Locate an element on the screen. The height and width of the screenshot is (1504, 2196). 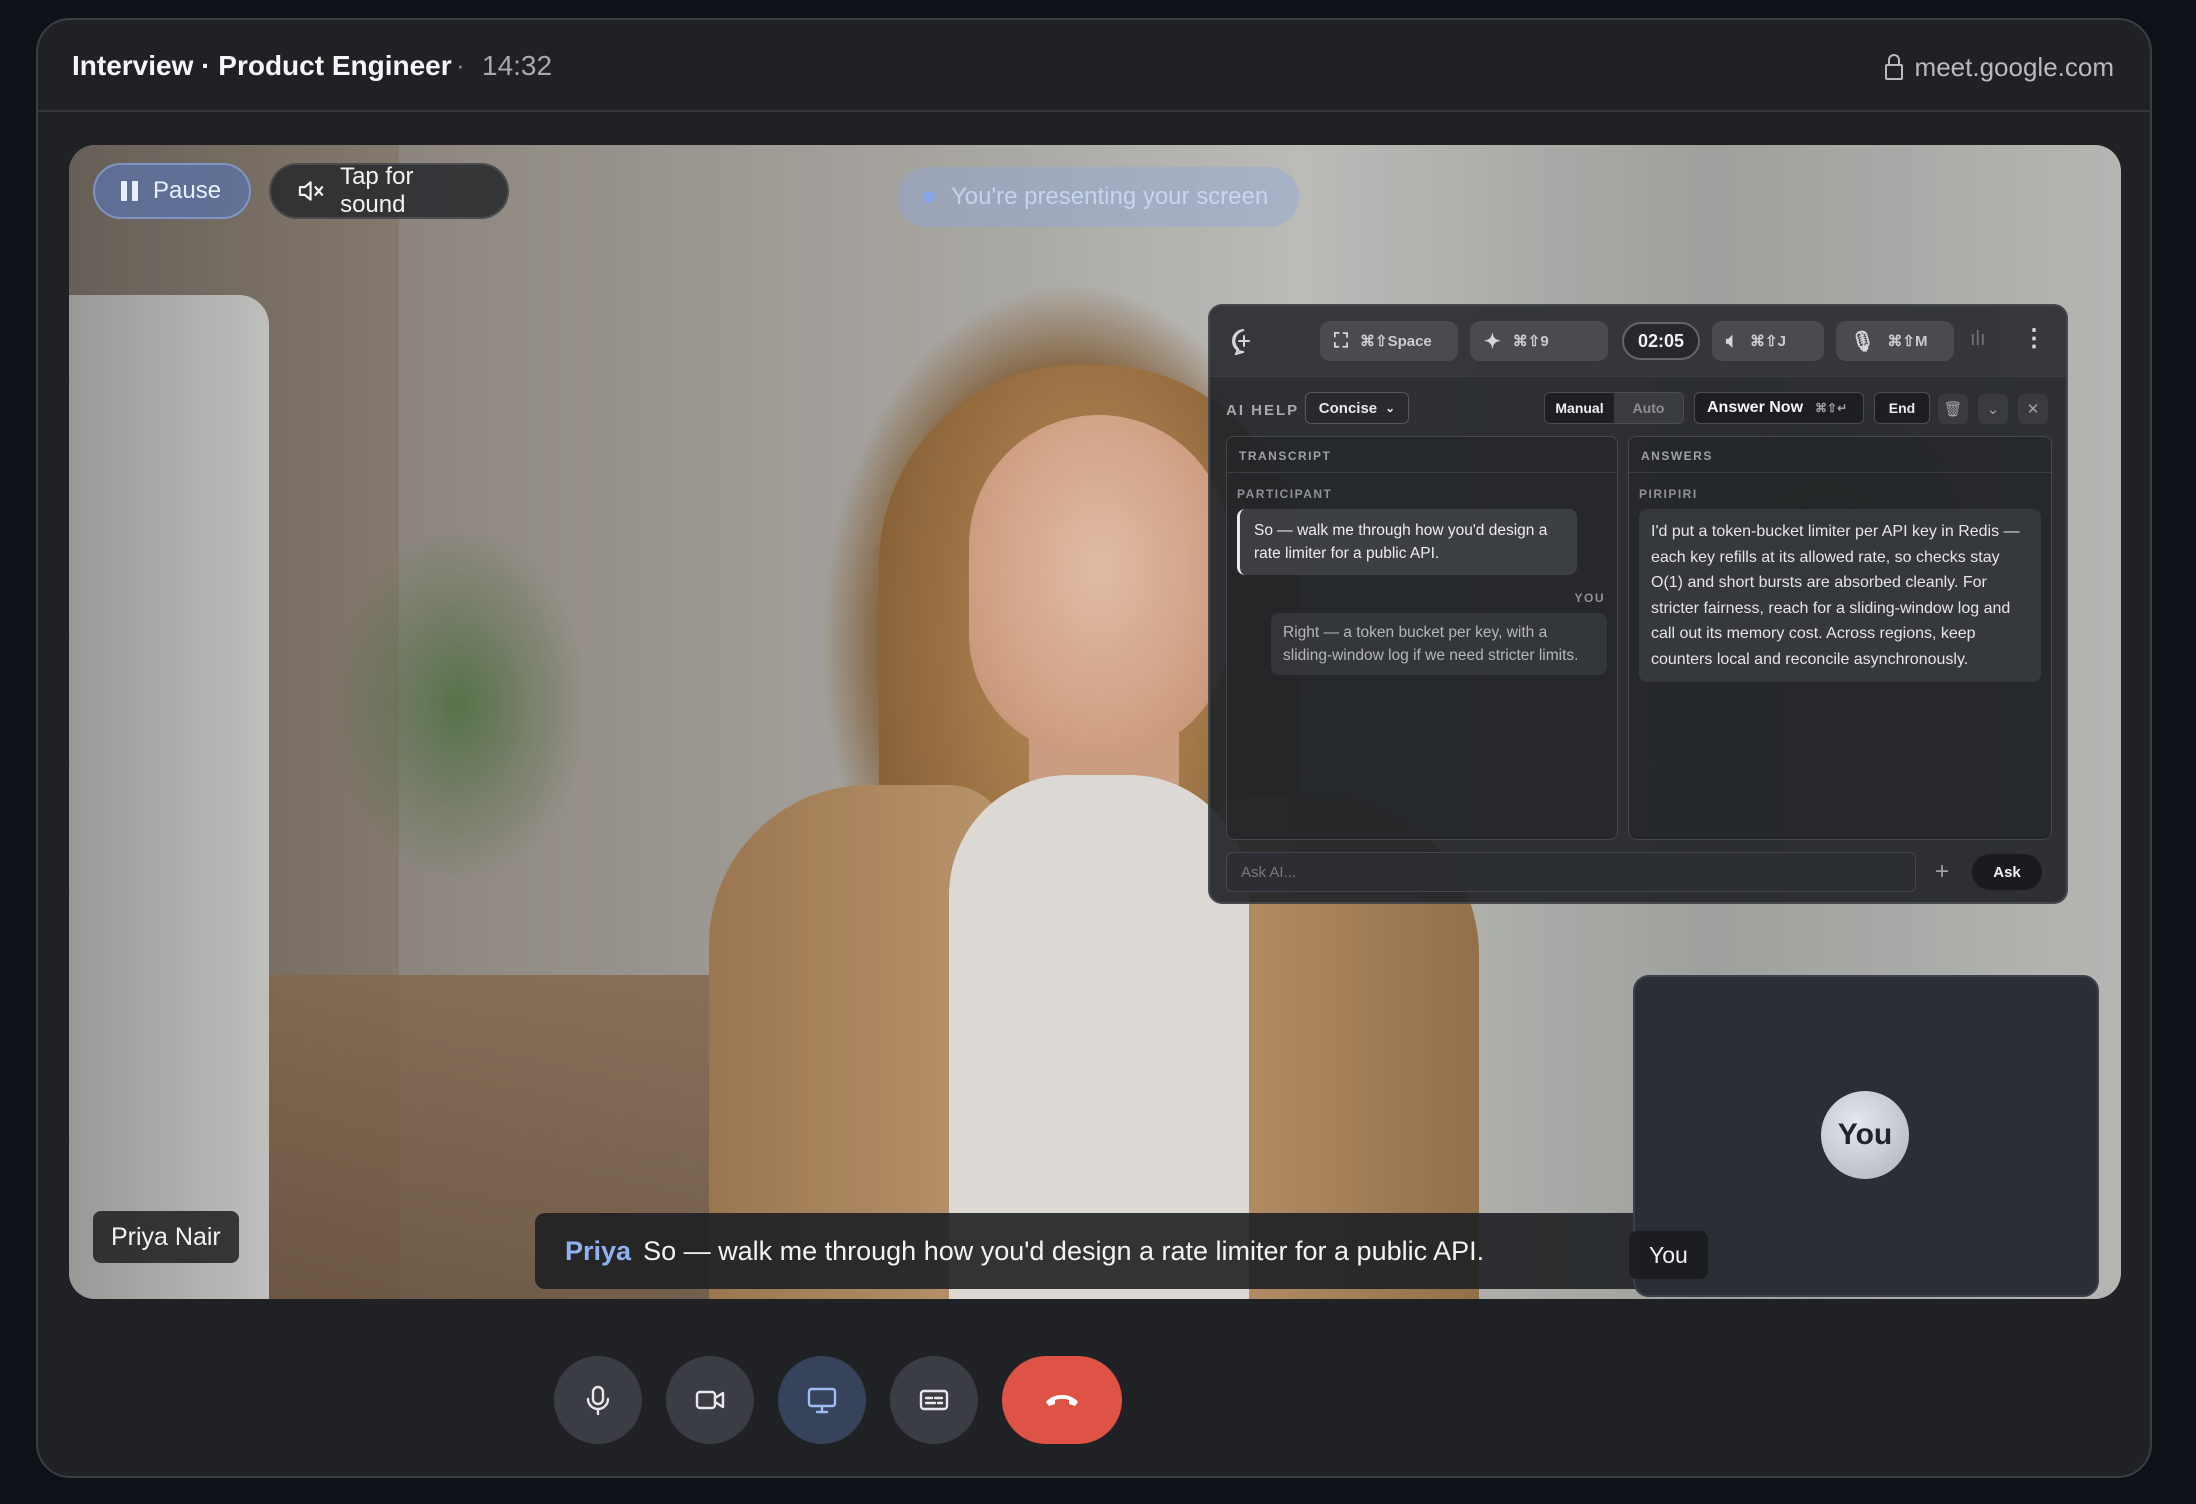
response-style-select: Concise ⌄ is located at coordinates (1357, 408).